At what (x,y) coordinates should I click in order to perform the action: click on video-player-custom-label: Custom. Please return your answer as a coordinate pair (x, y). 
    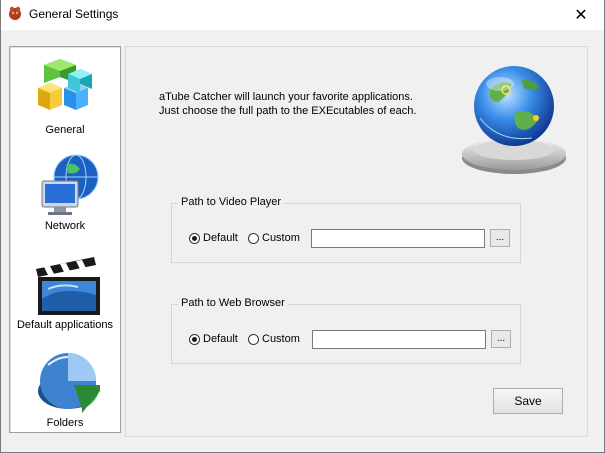
    Looking at the image, I should click on (281, 238).